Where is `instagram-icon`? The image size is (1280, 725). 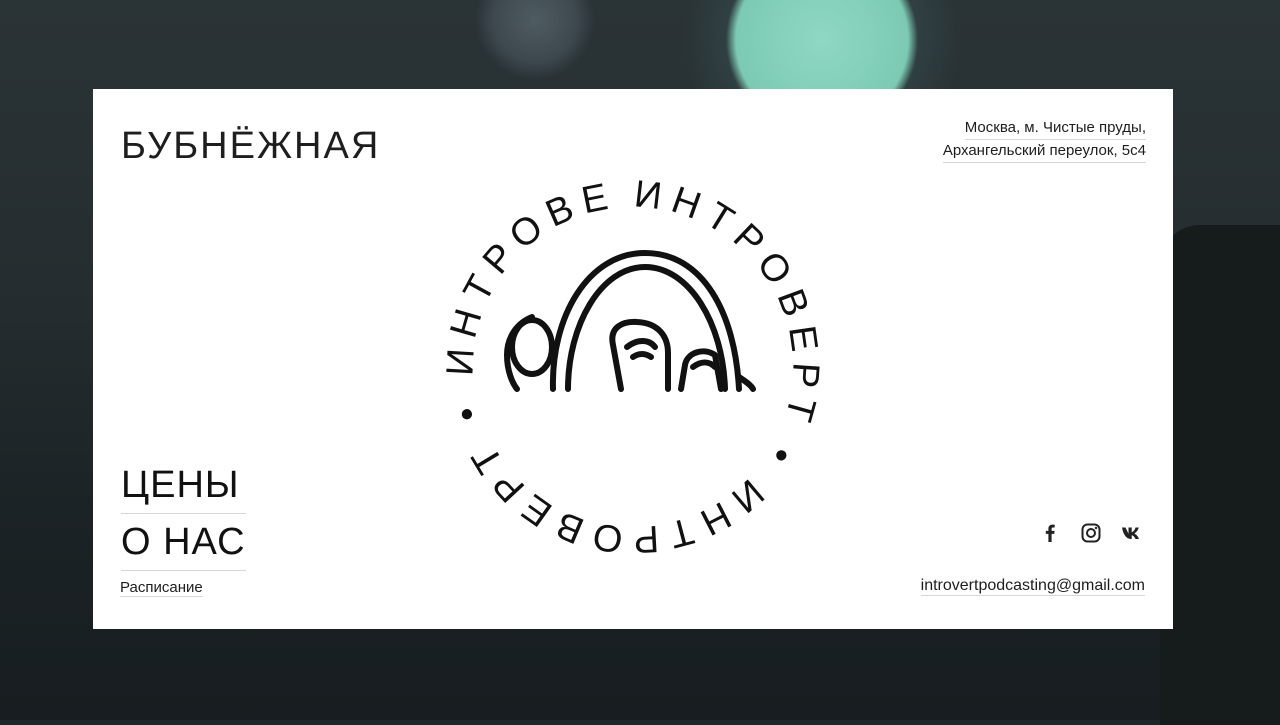
instagram-icon is located at coordinates (1091, 533).